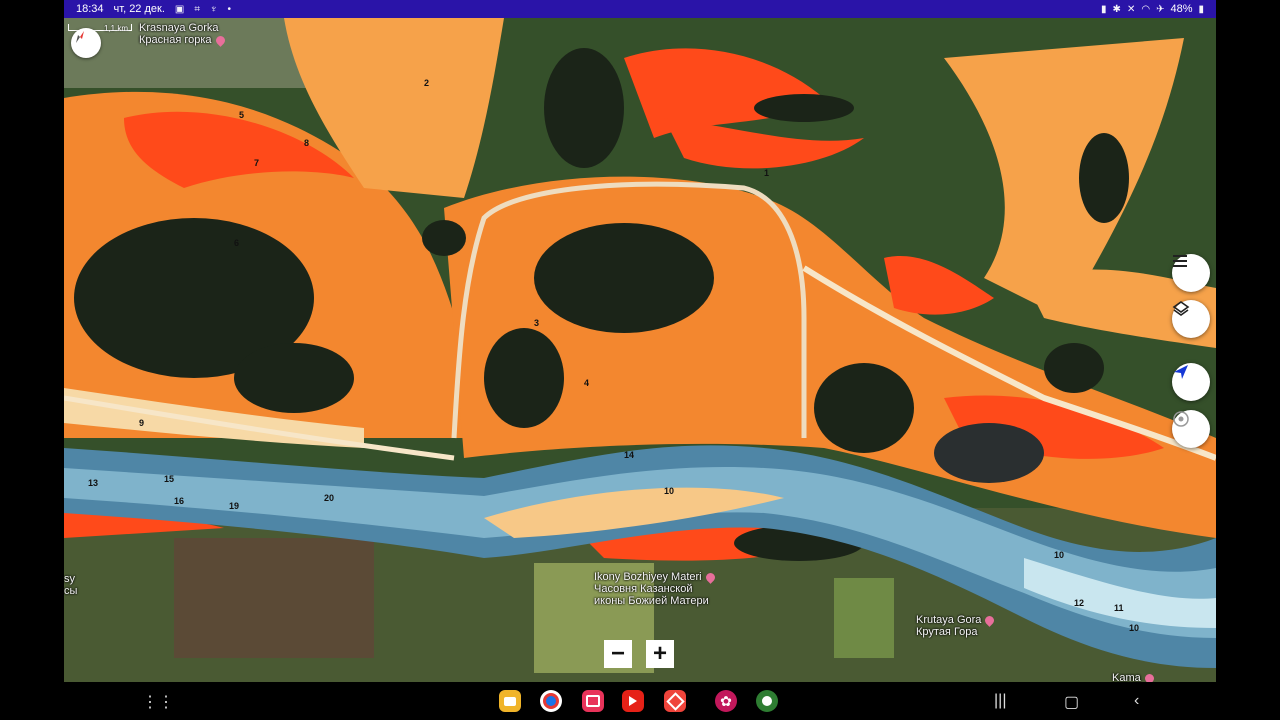 Image resolution: width=1280 pixels, height=720 pixels. Describe the element at coordinates (947, 632) in the screenshot. I see `place-label-ru: Крутая Гора` at that location.